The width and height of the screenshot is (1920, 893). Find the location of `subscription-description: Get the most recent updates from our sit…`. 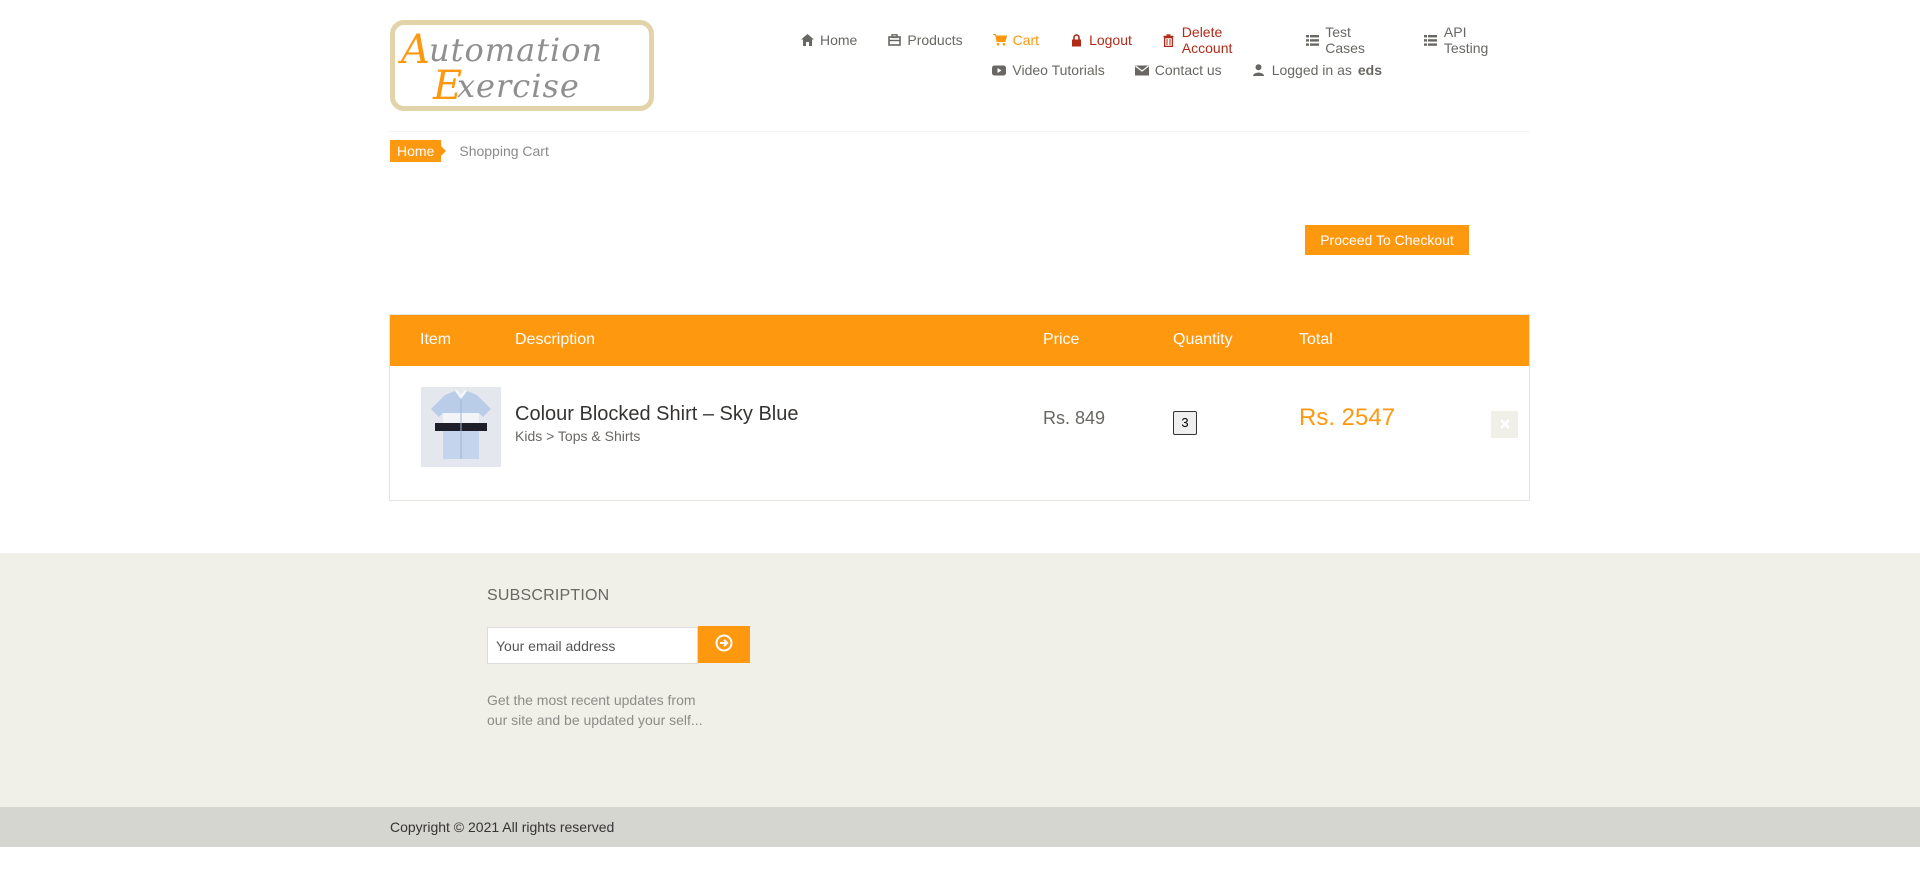

subscription-description: Get the most recent updates from our sit… is located at coordinates (595, 710).